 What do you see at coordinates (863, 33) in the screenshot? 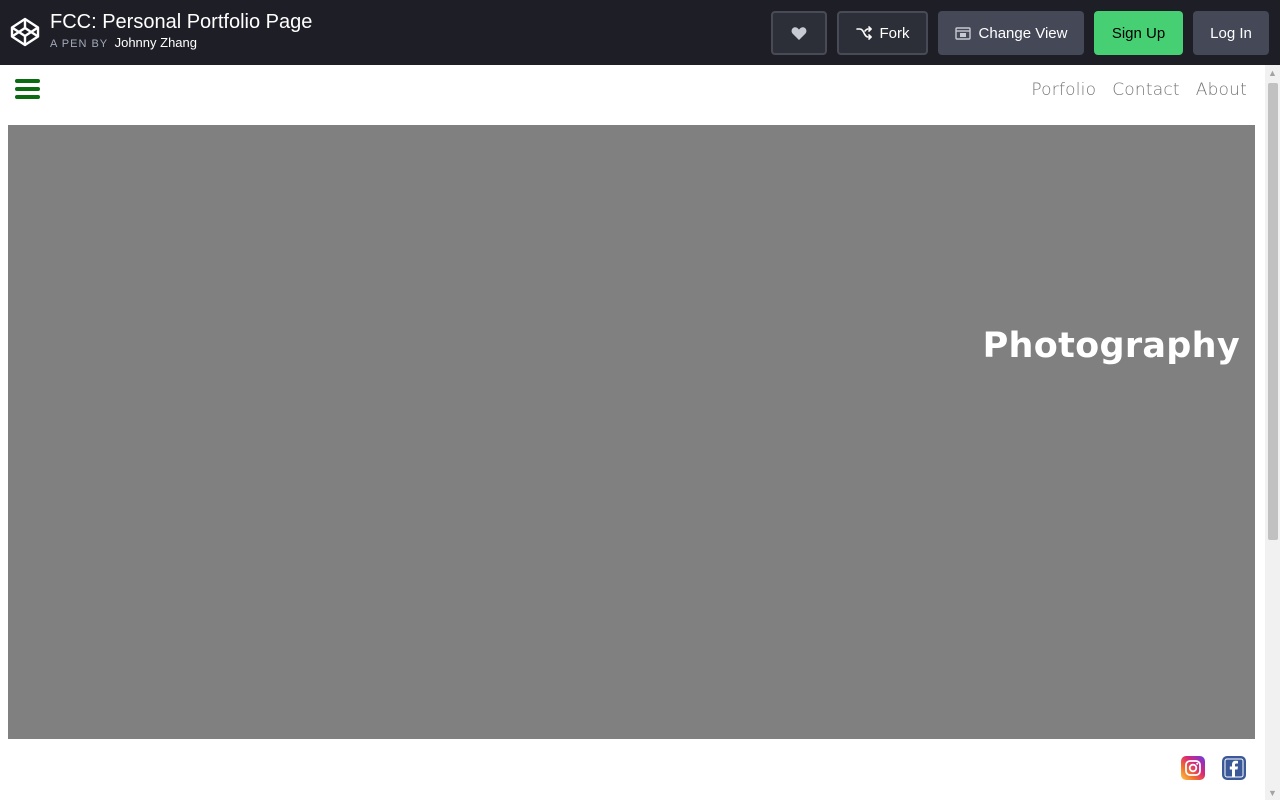
I see `fork-icon` at bounding box center [863, 33].